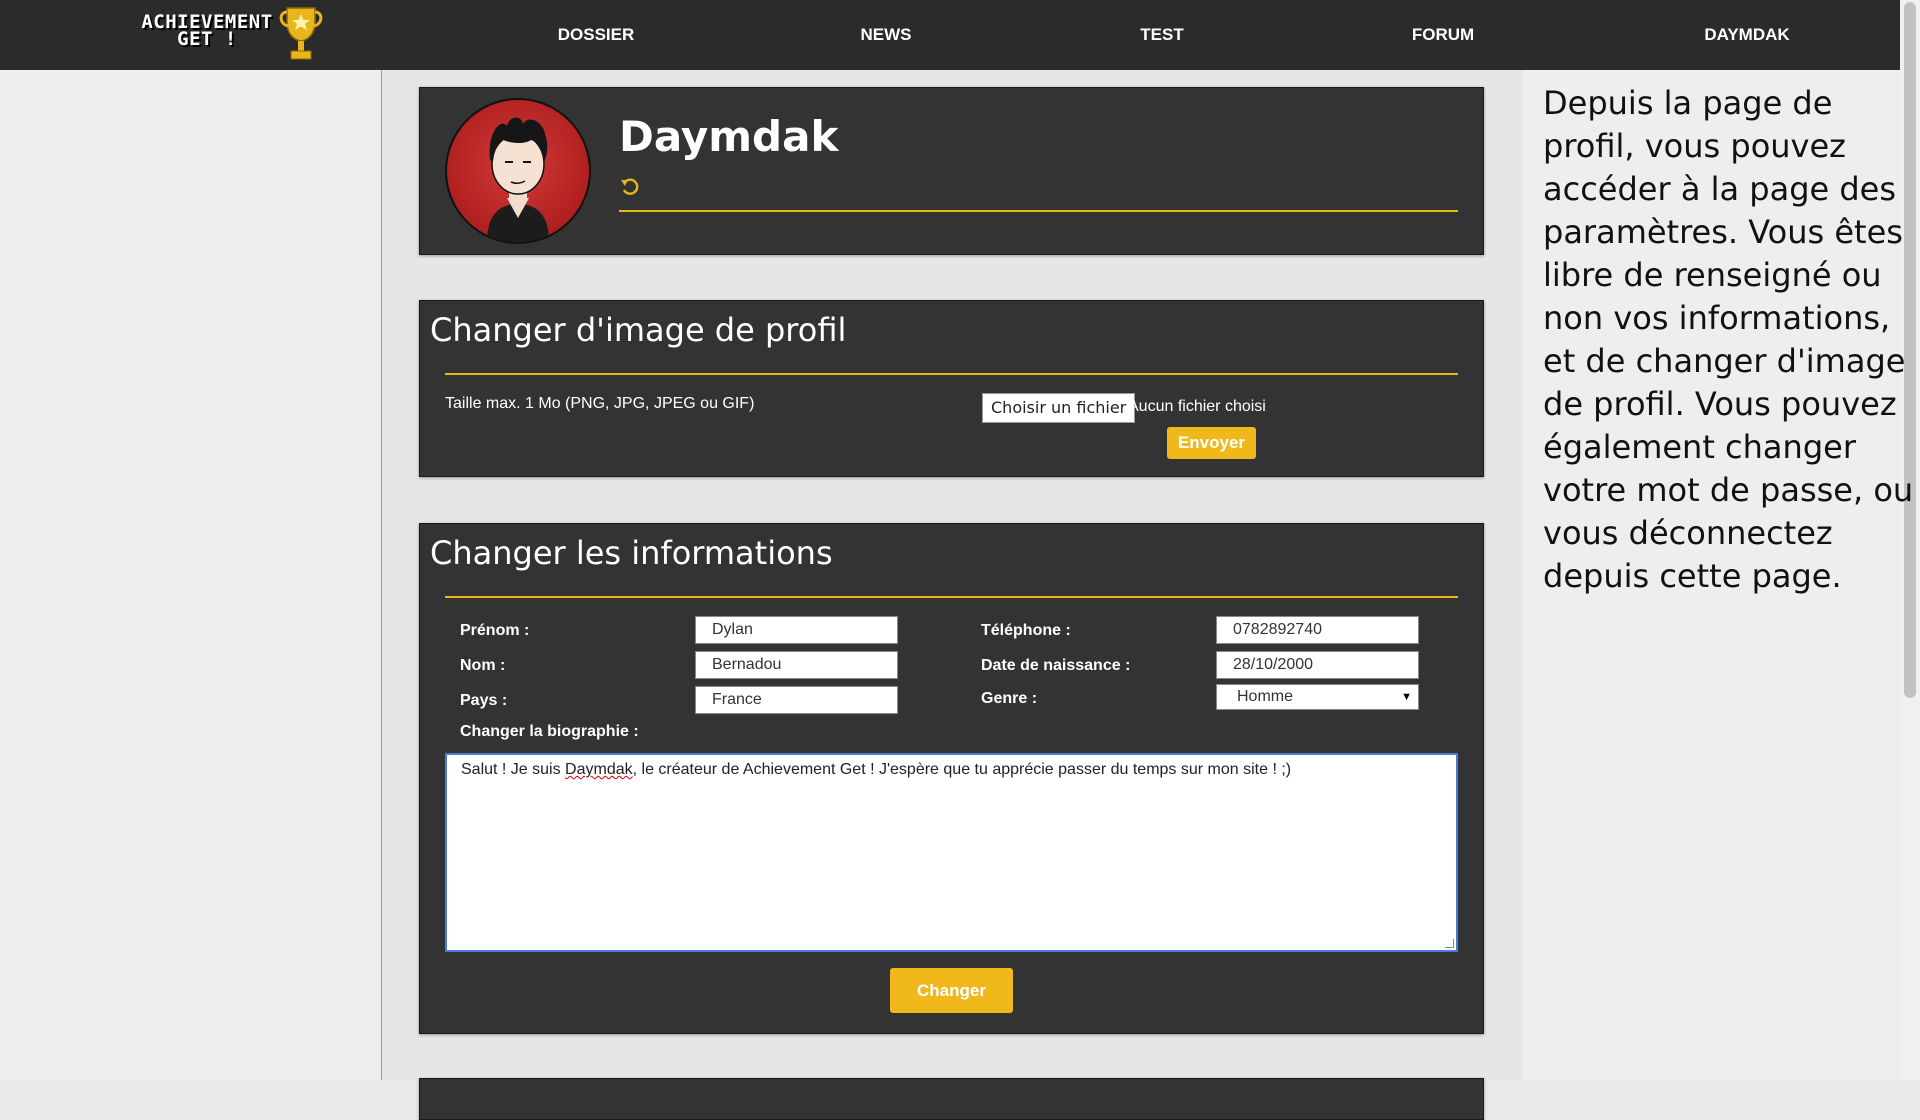 This screenshot has width=1920, height=1120. What do you see at coordinates (1449, 943) in the screenshot?
I see `textarea-resize-handle` at bounding box center [1449, 943].